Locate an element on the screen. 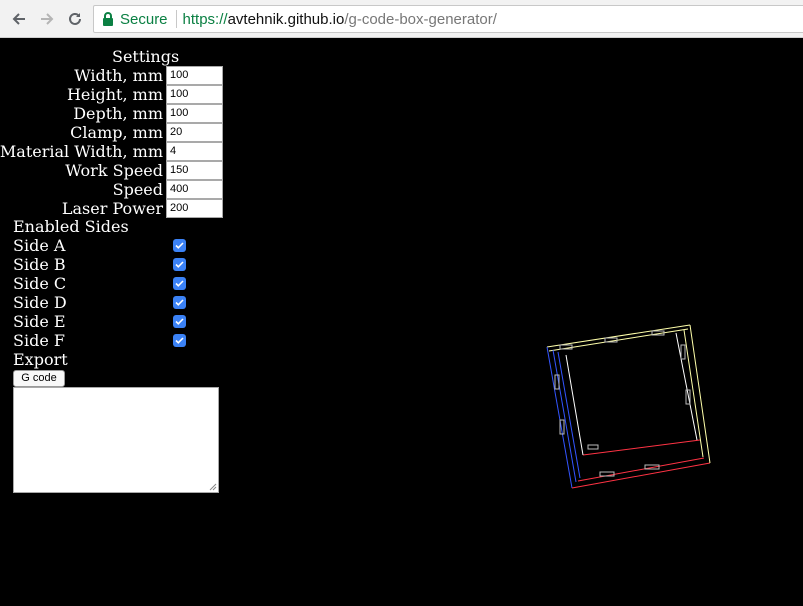  reload-button is located at coordinates (75, 19).